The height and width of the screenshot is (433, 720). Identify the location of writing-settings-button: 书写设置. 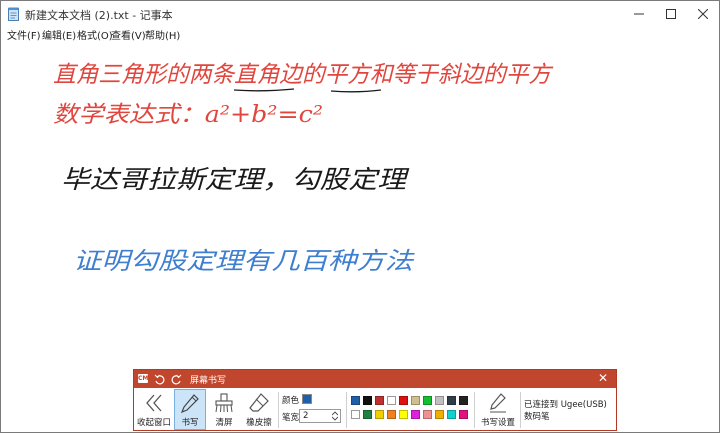
(498, 409).